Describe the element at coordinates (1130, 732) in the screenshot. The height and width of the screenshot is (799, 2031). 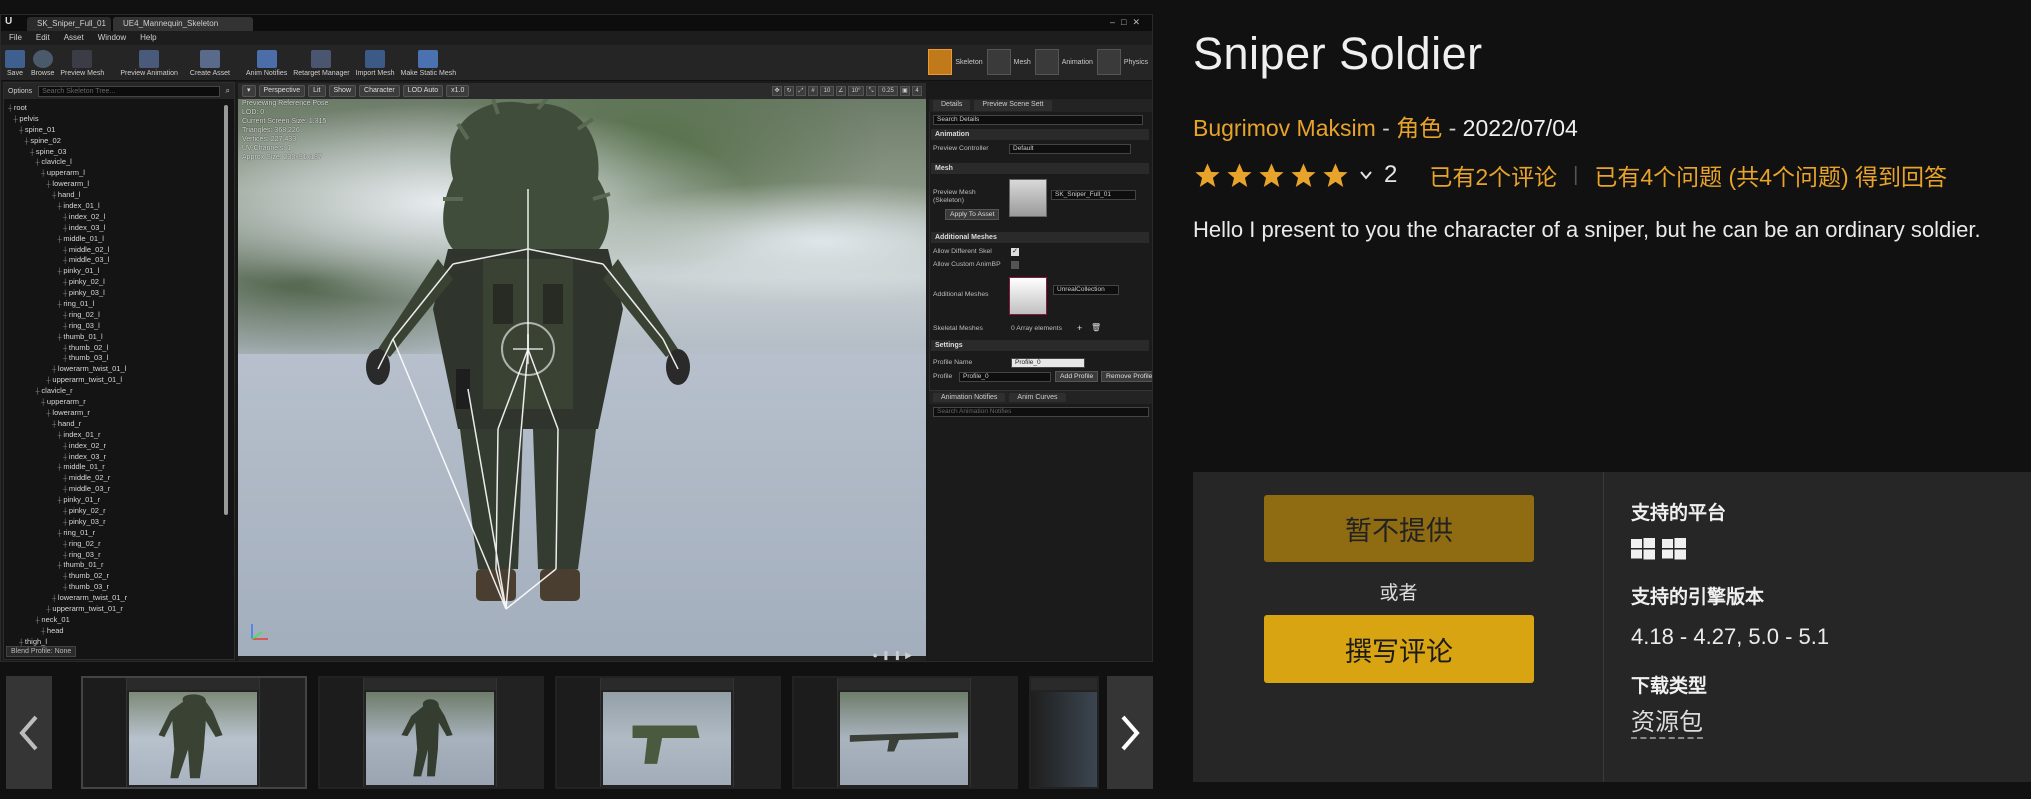
I see `next-button` at that location.